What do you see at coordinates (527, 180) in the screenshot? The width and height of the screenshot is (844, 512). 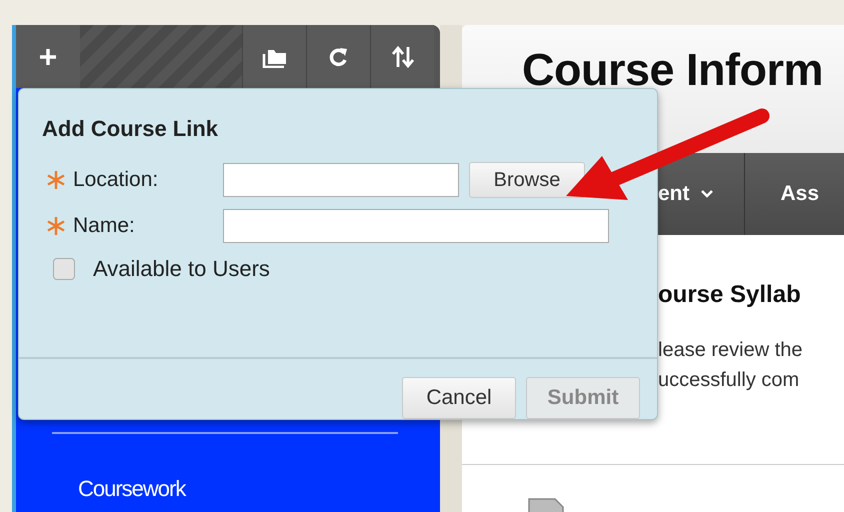 I see `browse-button: Browse` at bounding box center [527, 180].